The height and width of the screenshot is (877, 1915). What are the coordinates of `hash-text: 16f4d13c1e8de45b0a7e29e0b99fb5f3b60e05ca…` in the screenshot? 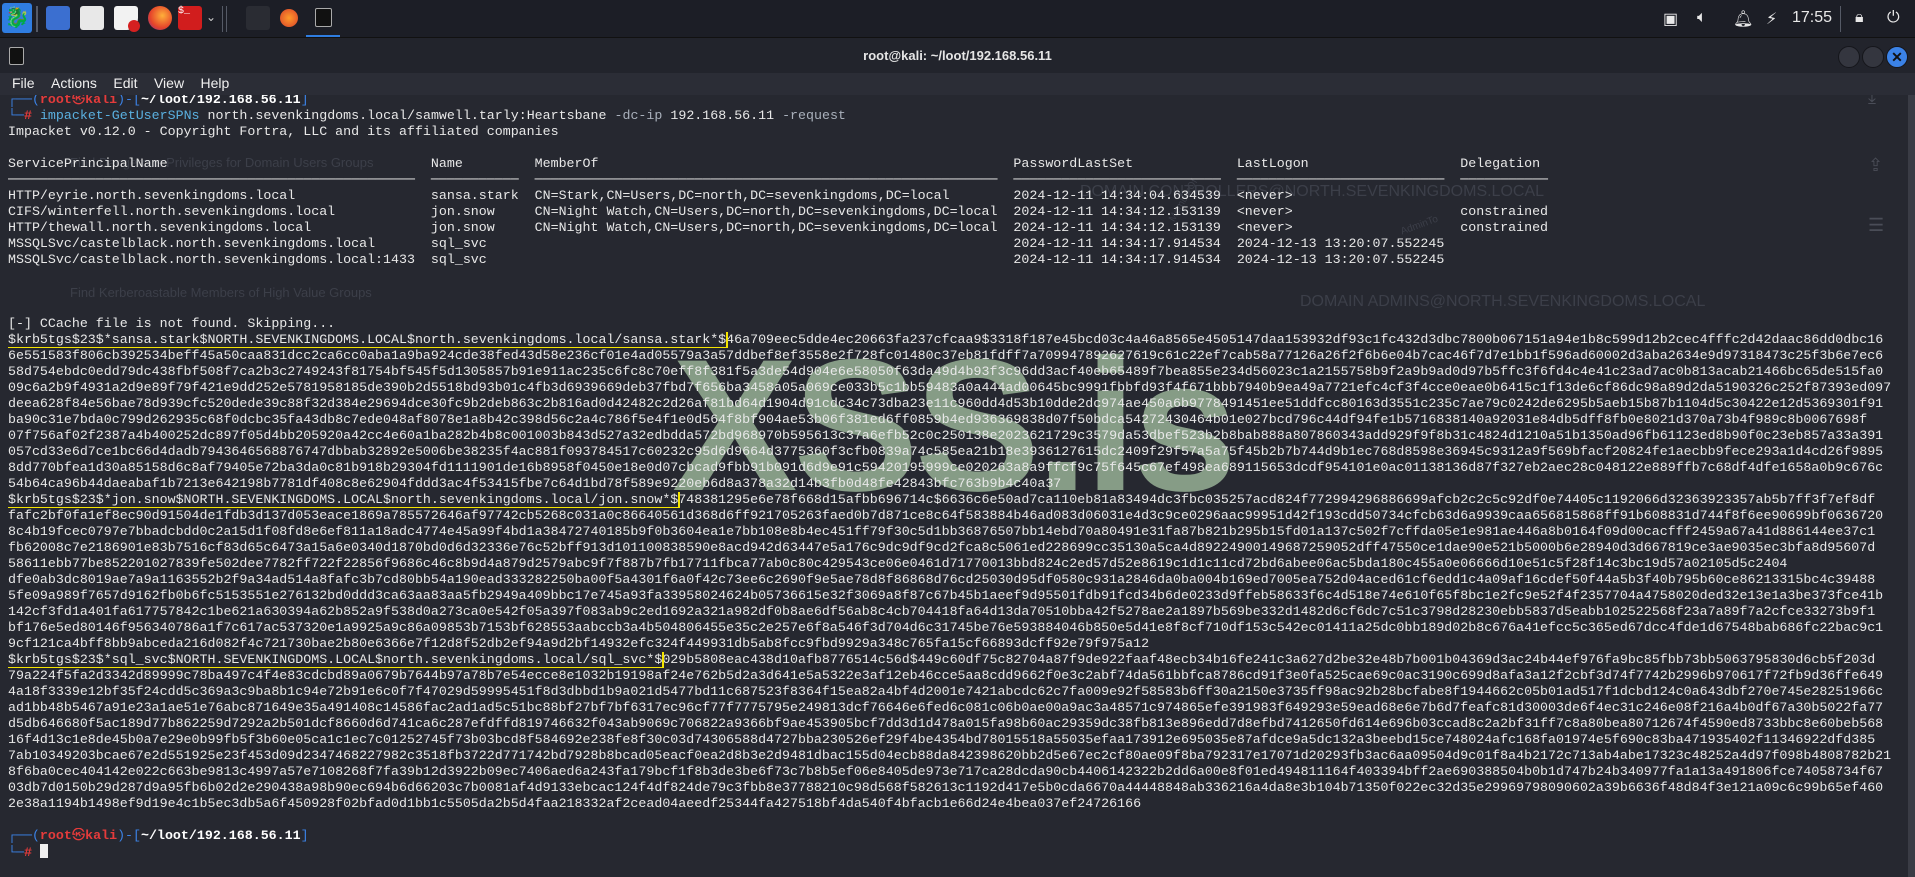 It's located at (942, 739).